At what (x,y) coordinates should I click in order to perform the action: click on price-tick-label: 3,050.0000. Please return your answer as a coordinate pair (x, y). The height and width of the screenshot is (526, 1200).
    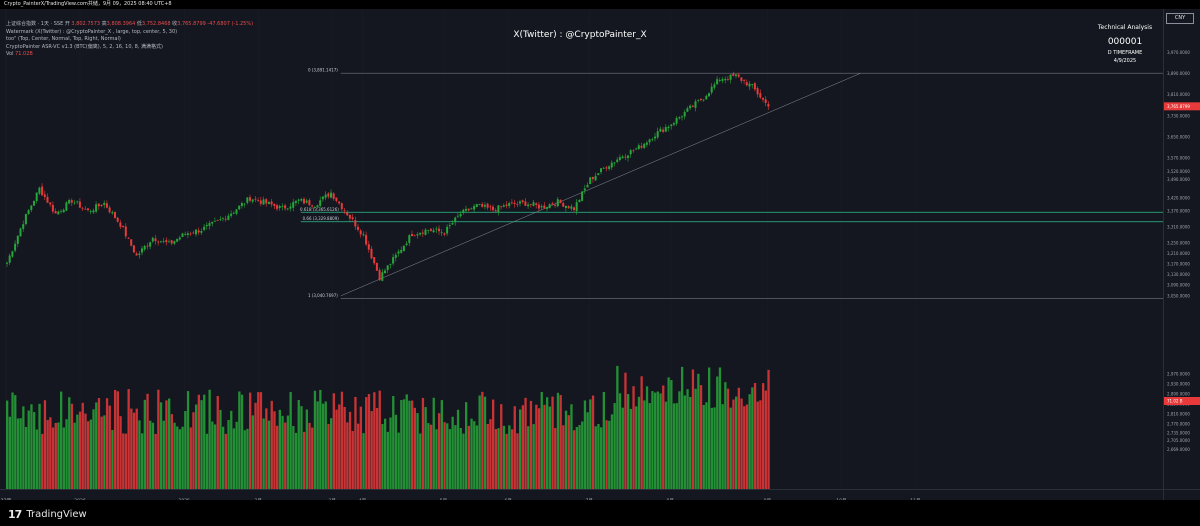
    Looking at the image, I should click on (1178, 295).